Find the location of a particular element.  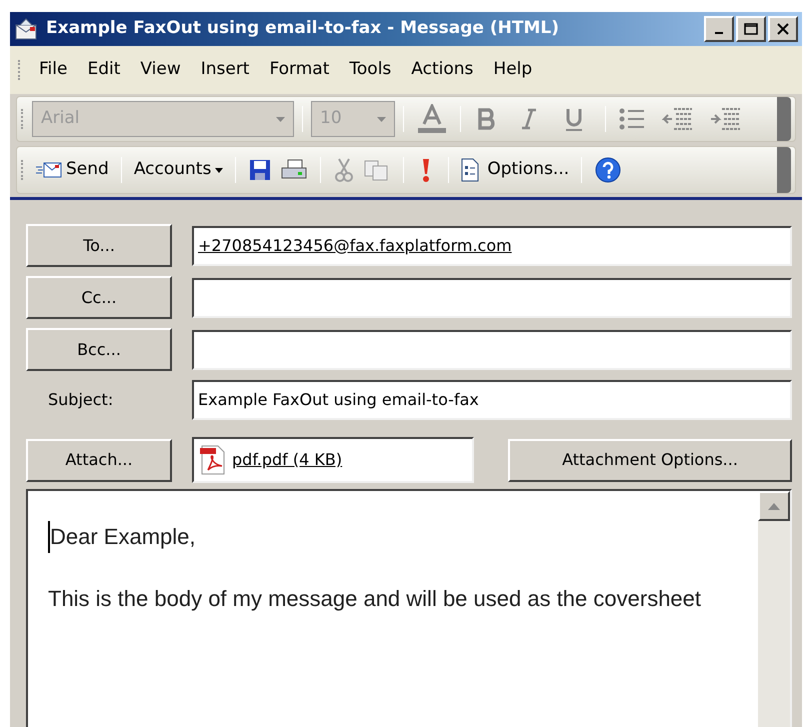

up-arrow-icon is located at coordinates (774, 506).